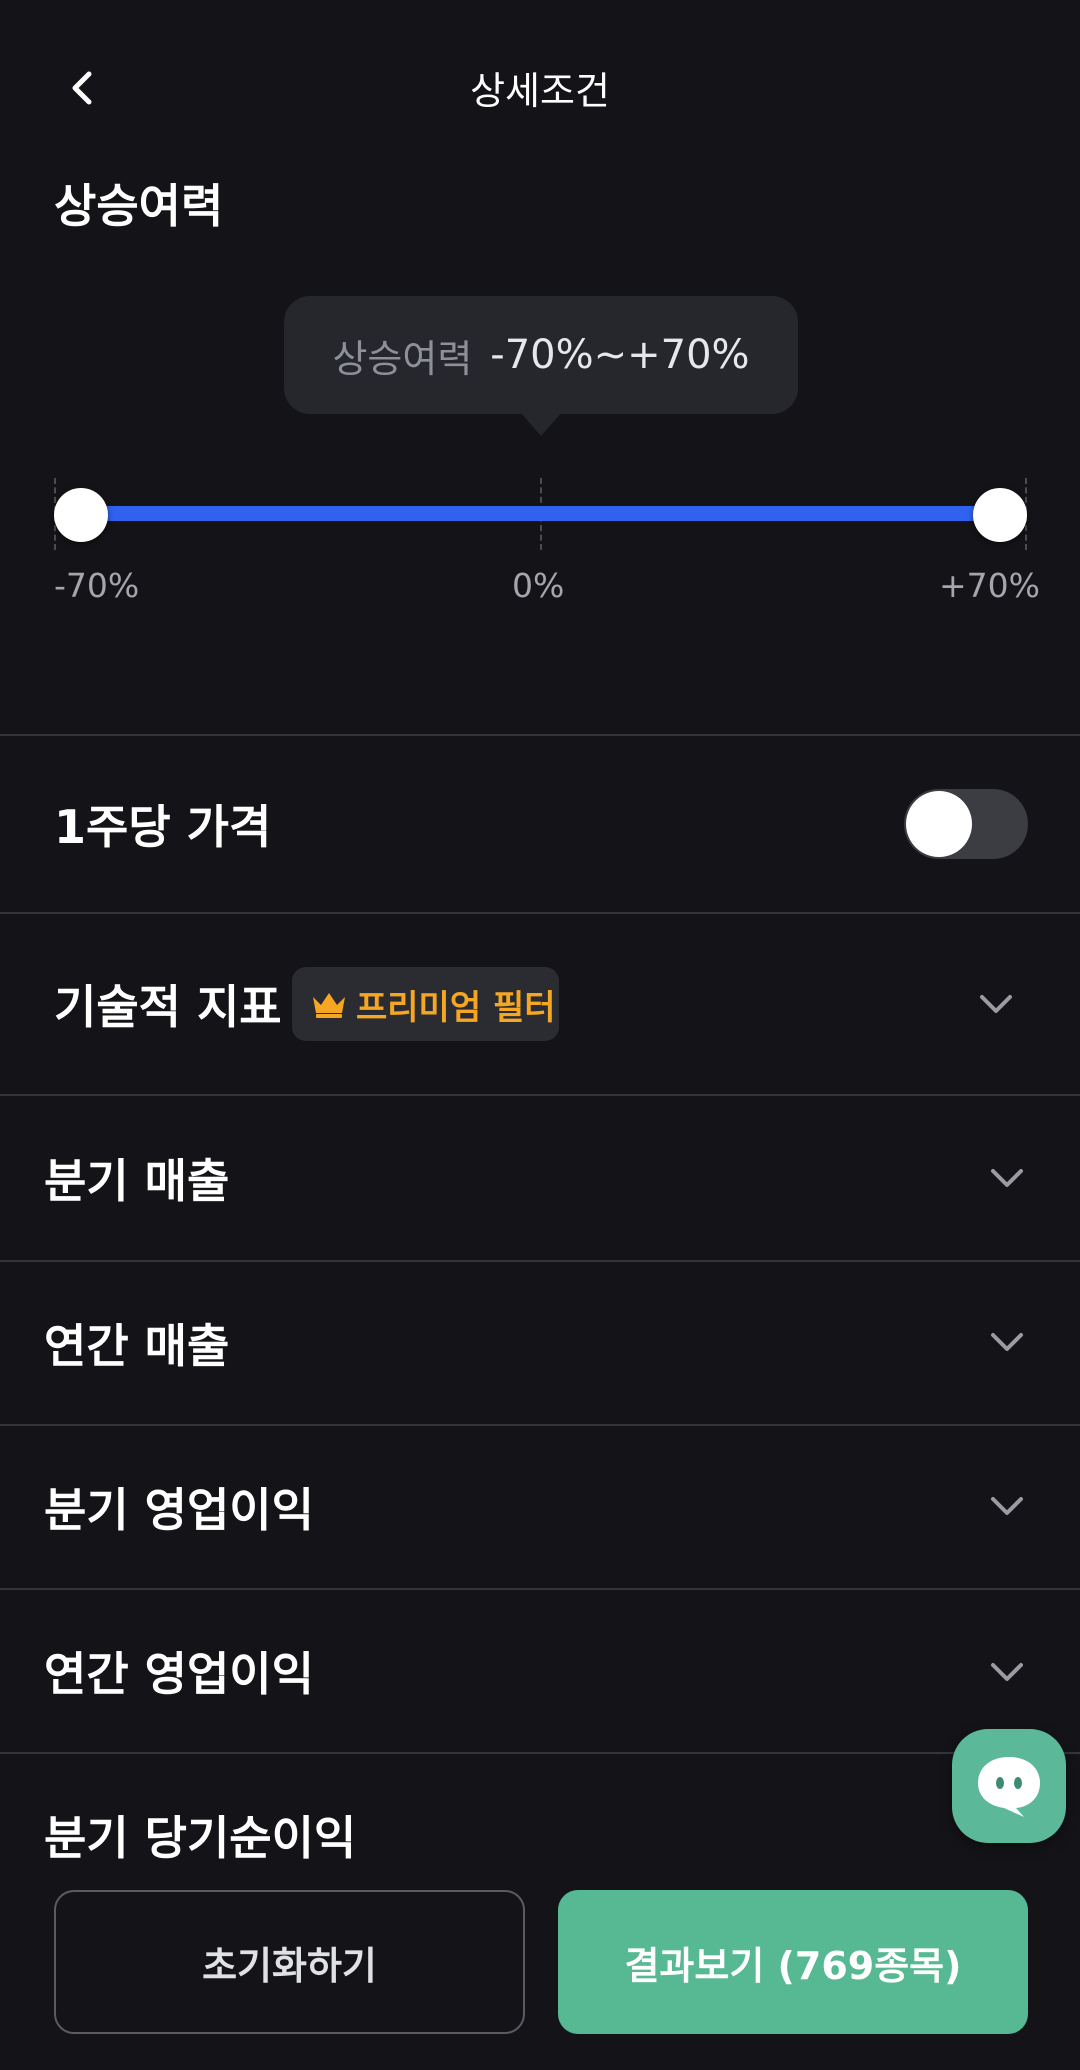 The width and height of the screenshot is (1080, 2070). What do you see at coordinates (97, 585) in the screenshot?
I see `slider-label-min: -70%` at bounding box center [97, 585].